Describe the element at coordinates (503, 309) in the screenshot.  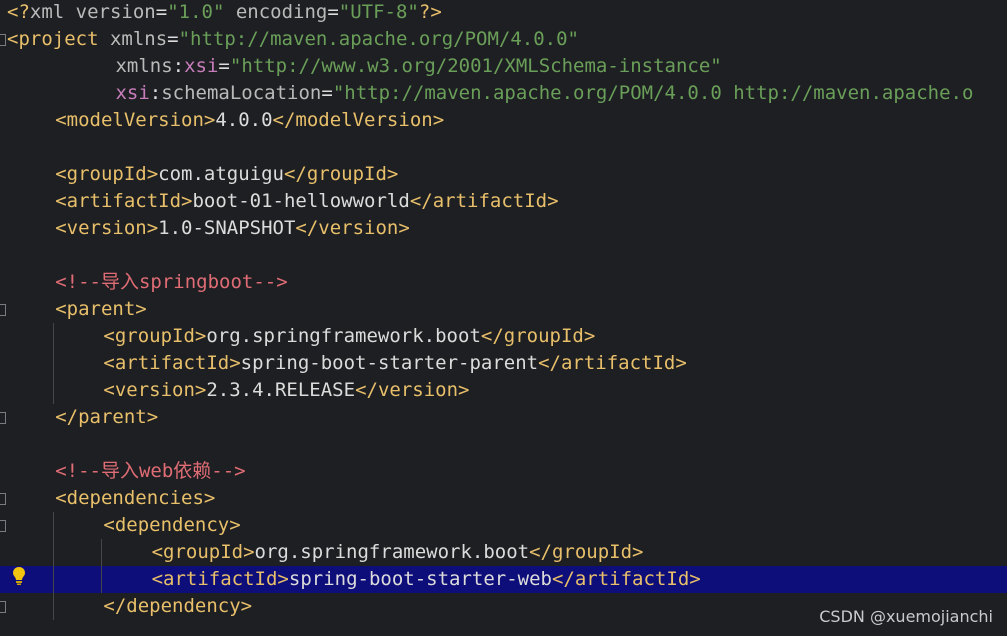
I see `code-line: <parent>` at that location.